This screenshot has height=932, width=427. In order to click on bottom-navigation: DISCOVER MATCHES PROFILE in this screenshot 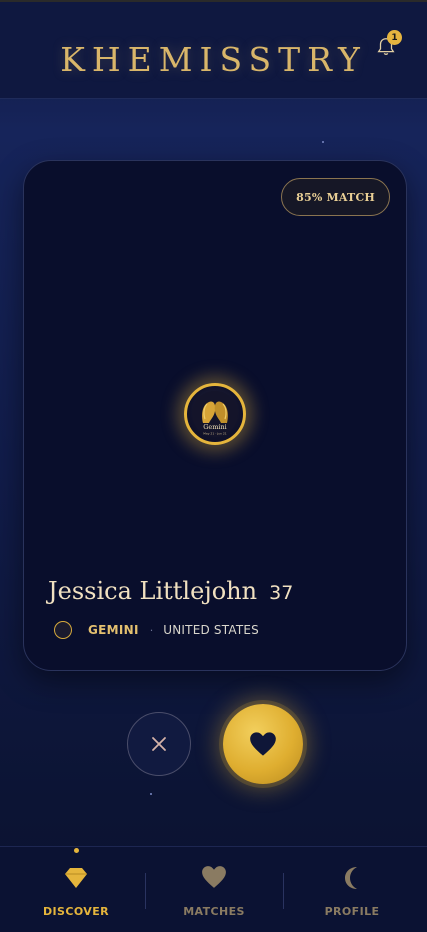, I will do `click(213, 889)`.